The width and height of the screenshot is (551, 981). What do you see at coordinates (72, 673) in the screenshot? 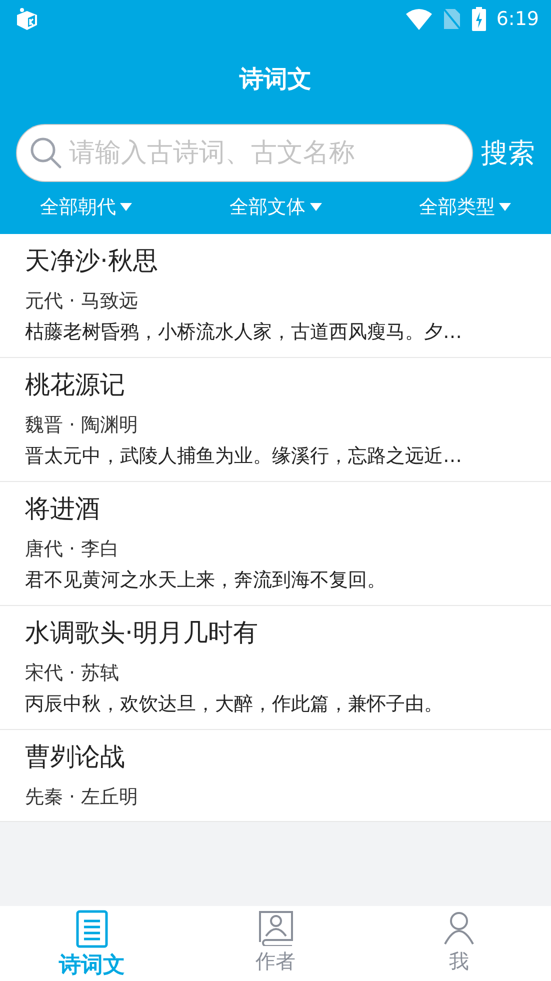
I see `poem-author: 宋代 · 苏轼` at bounding box center [72, 673].